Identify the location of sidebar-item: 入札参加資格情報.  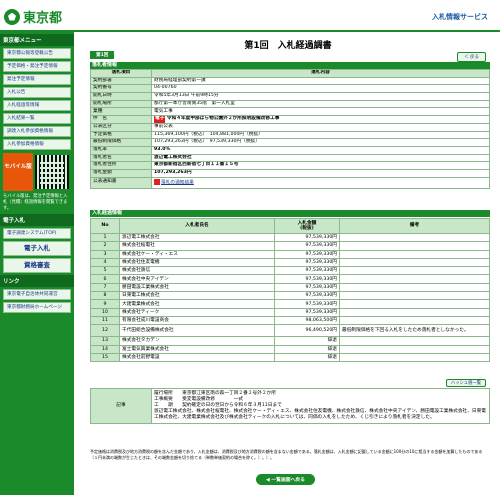
(37, 144).